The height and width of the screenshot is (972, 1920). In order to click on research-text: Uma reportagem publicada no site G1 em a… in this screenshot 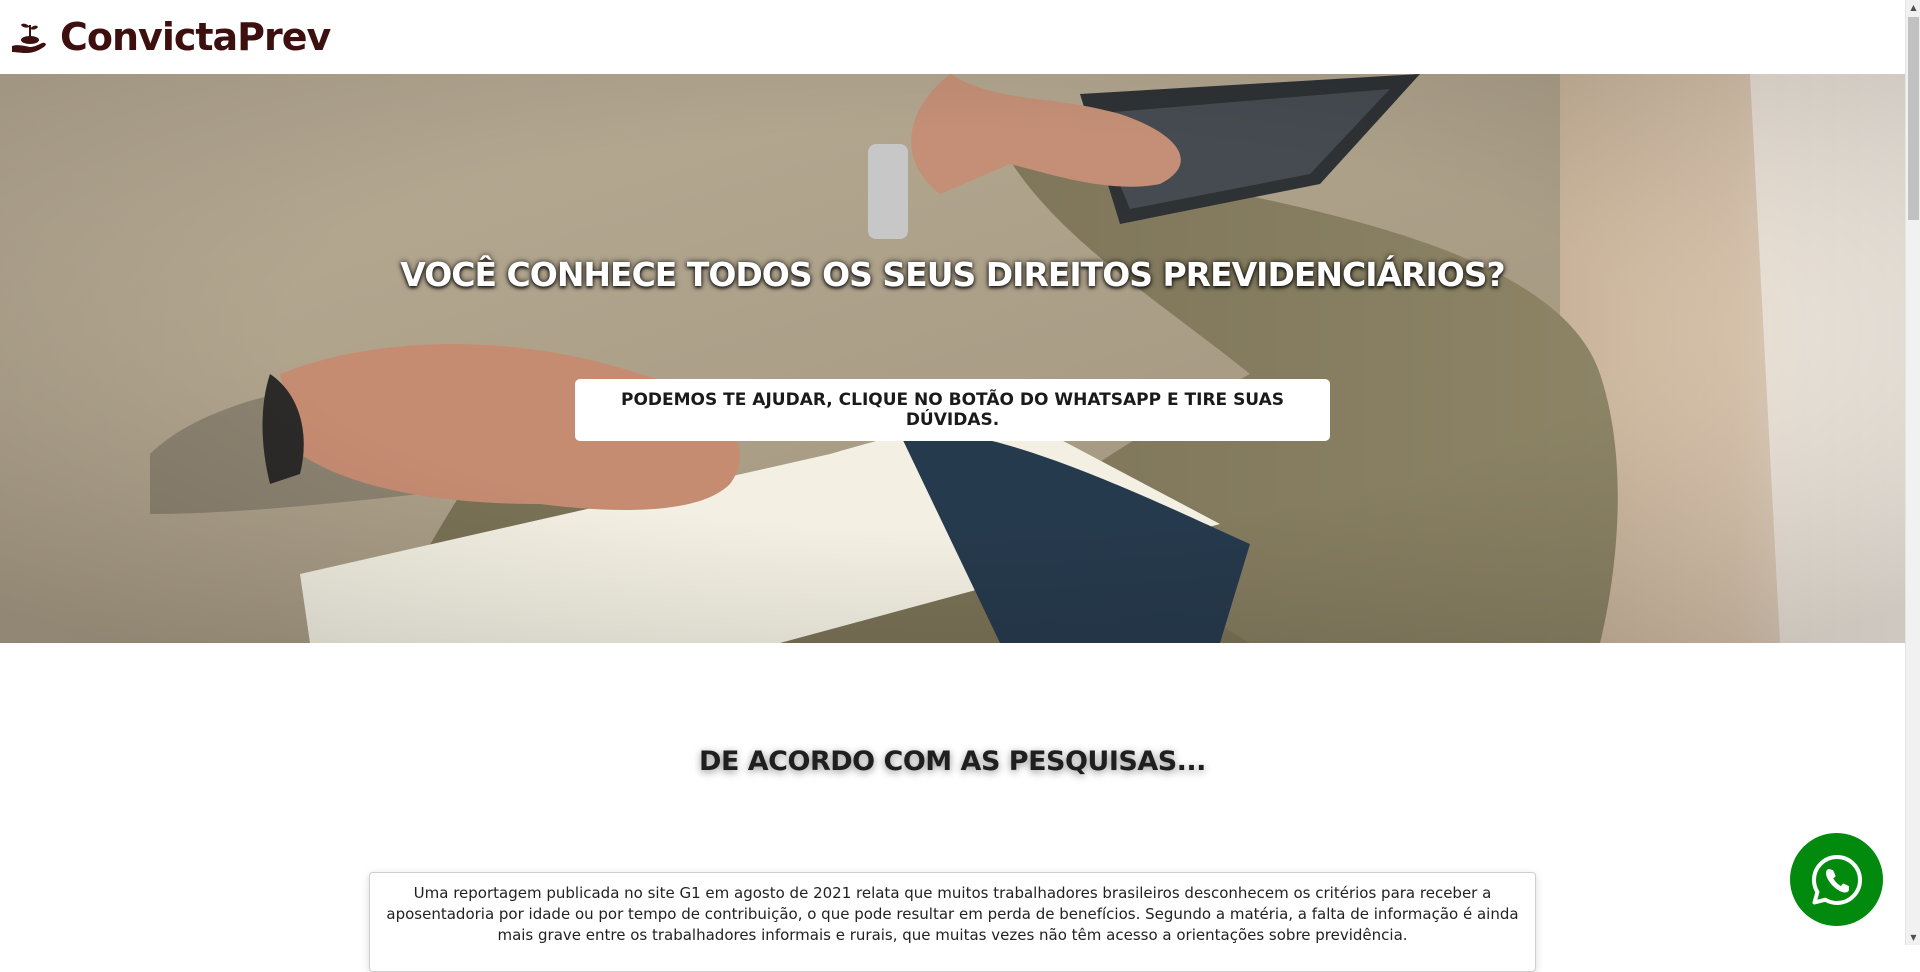, I will do `click(952, 914)`.